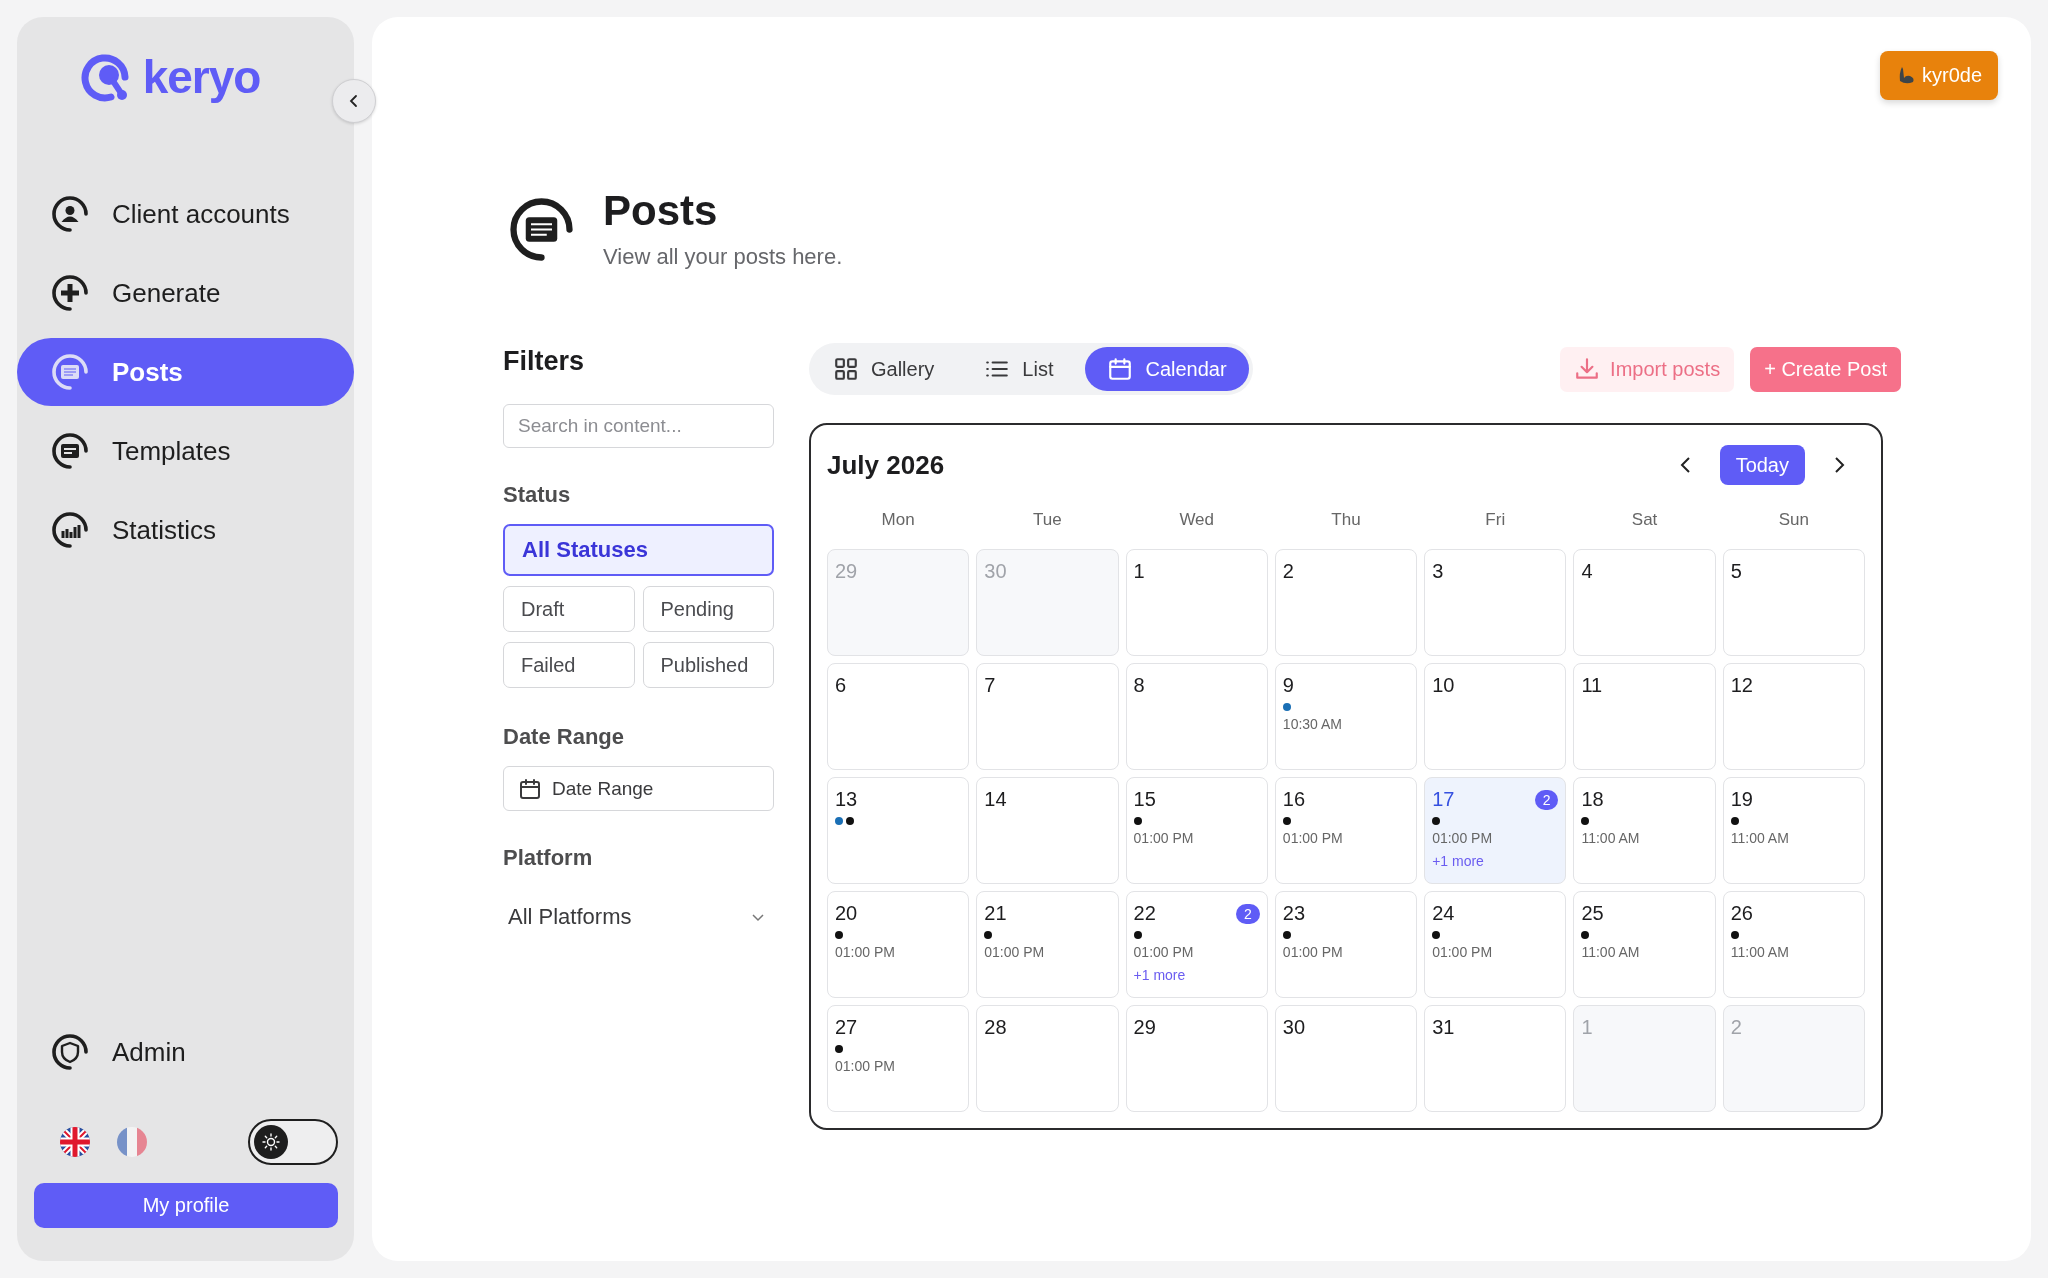 The image size is (2048, 1278). I want to click on day-cell: 17 2 01:00 PM +1 more, so click(1495, 831).